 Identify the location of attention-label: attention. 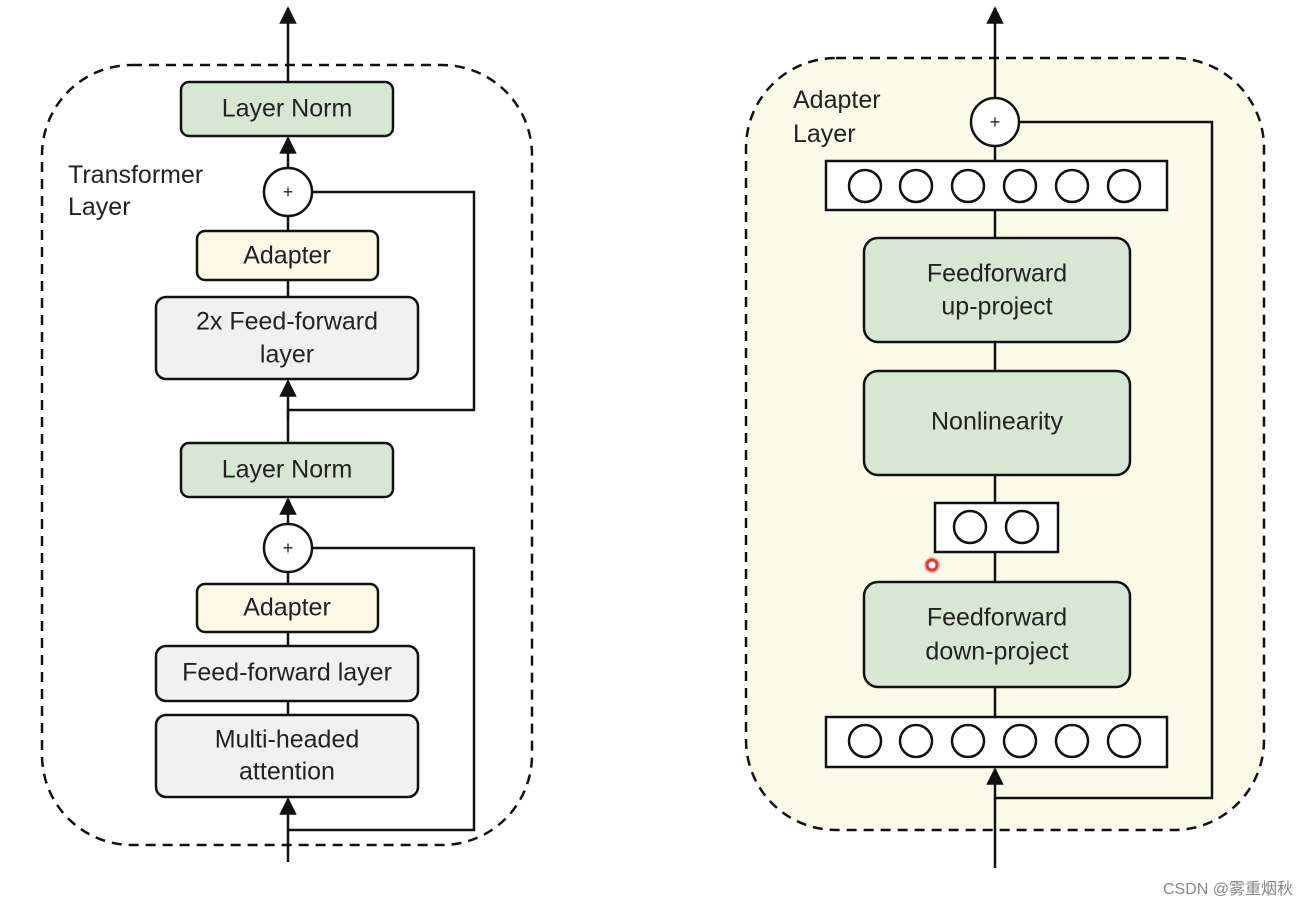
(287, 772).